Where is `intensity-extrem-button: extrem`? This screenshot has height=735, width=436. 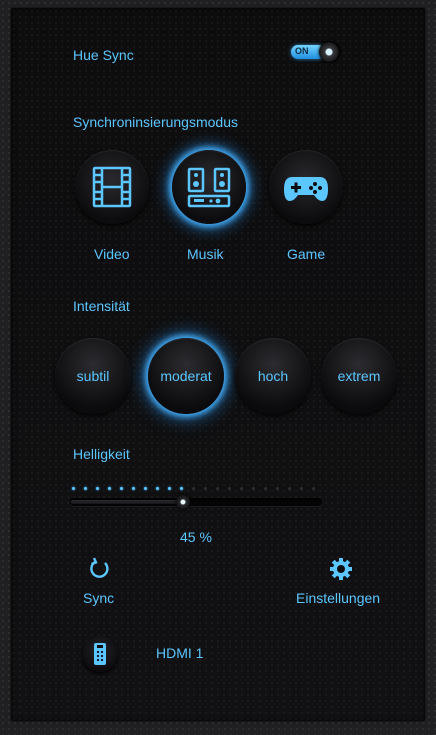
intensity-extrem-button: extrem is located at coordinates (359, 376).